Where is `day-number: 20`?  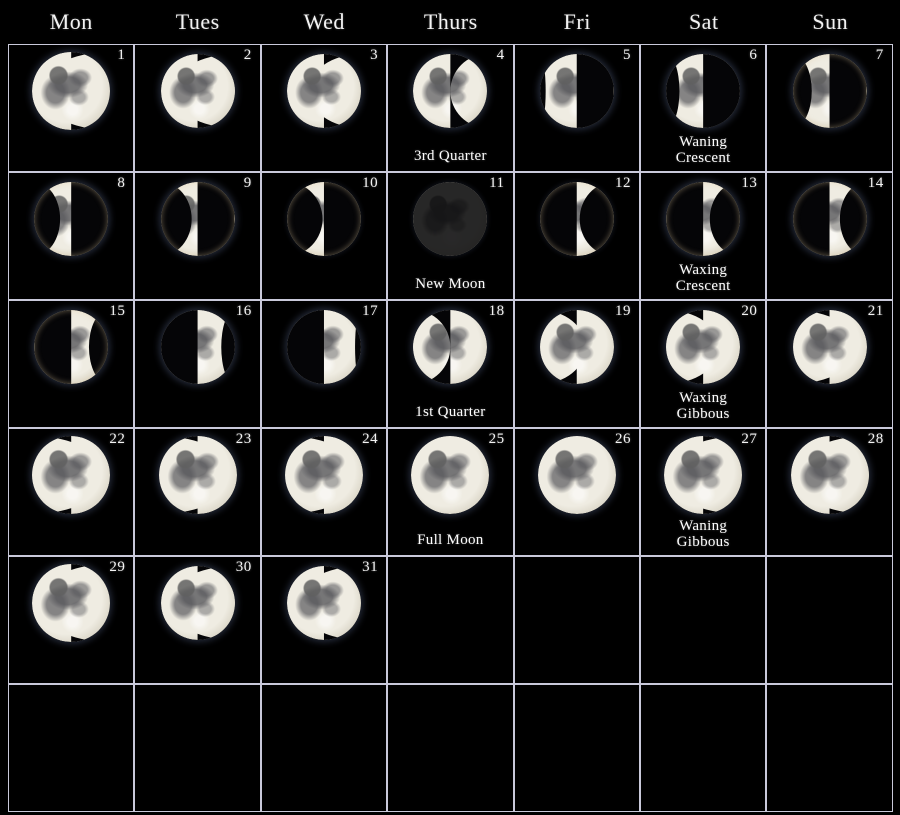 day-number: 20 is located at coordinates (749, 311).